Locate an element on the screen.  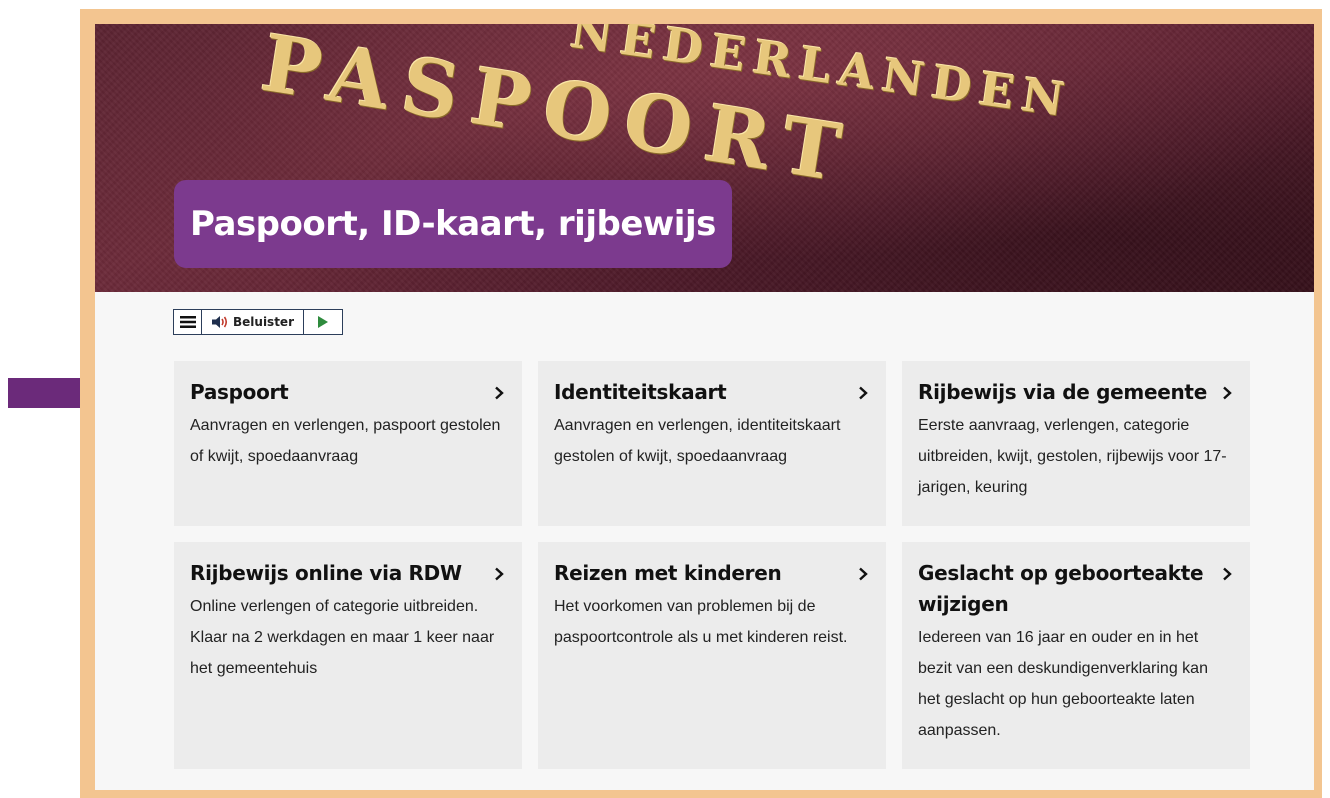
readspeaker-menu-button is located at coordinates (188, 322).